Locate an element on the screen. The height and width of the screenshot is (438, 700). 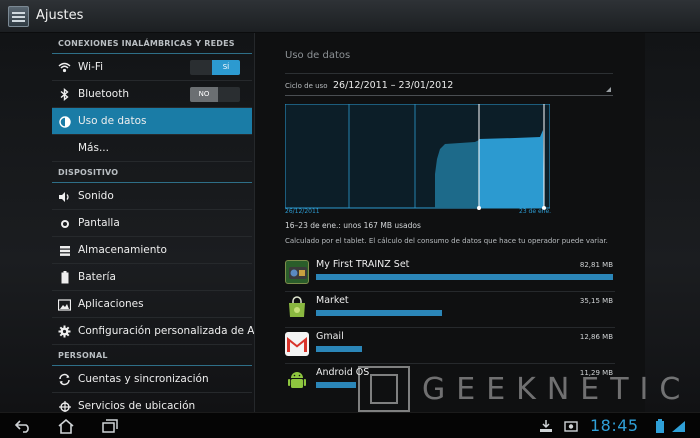
gear-icon is located at coordinates (64, 331).